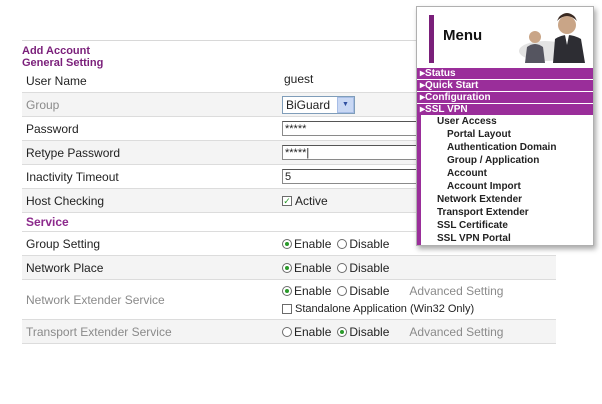 This screenshot has width=602, height=404. What do you see at coordinates (65, 200) in the screenshot?
I see `host-checking-label: Host Checking` at bounding box center [65, 200].